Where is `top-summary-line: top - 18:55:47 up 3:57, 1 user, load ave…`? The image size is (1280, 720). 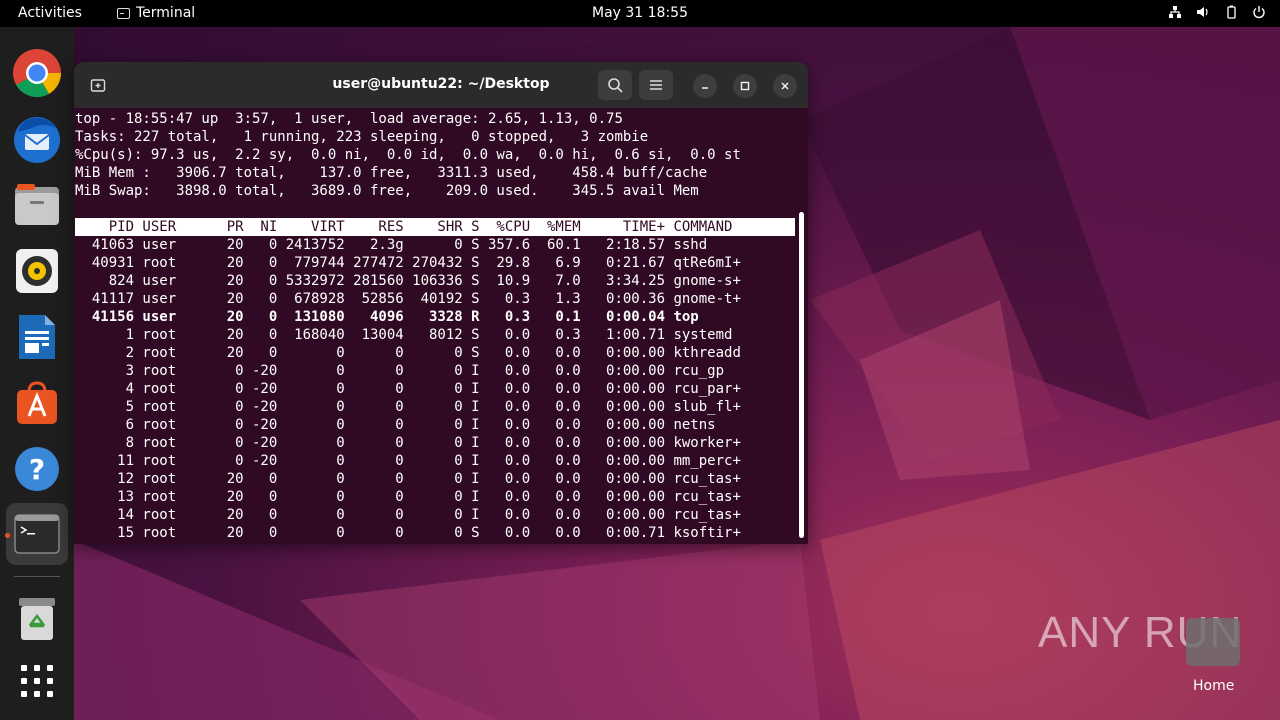
top-summary-line: top - 18:55:47 up 3:57, 1 user, load ave… is located at coordinates (349, 119).